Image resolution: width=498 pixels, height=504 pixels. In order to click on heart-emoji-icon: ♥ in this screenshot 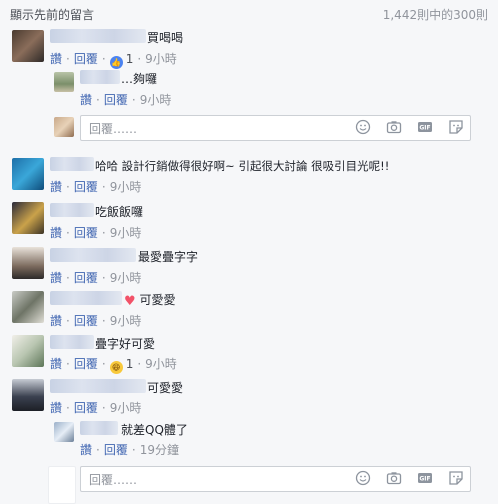, I will do `click(130, 301)`.